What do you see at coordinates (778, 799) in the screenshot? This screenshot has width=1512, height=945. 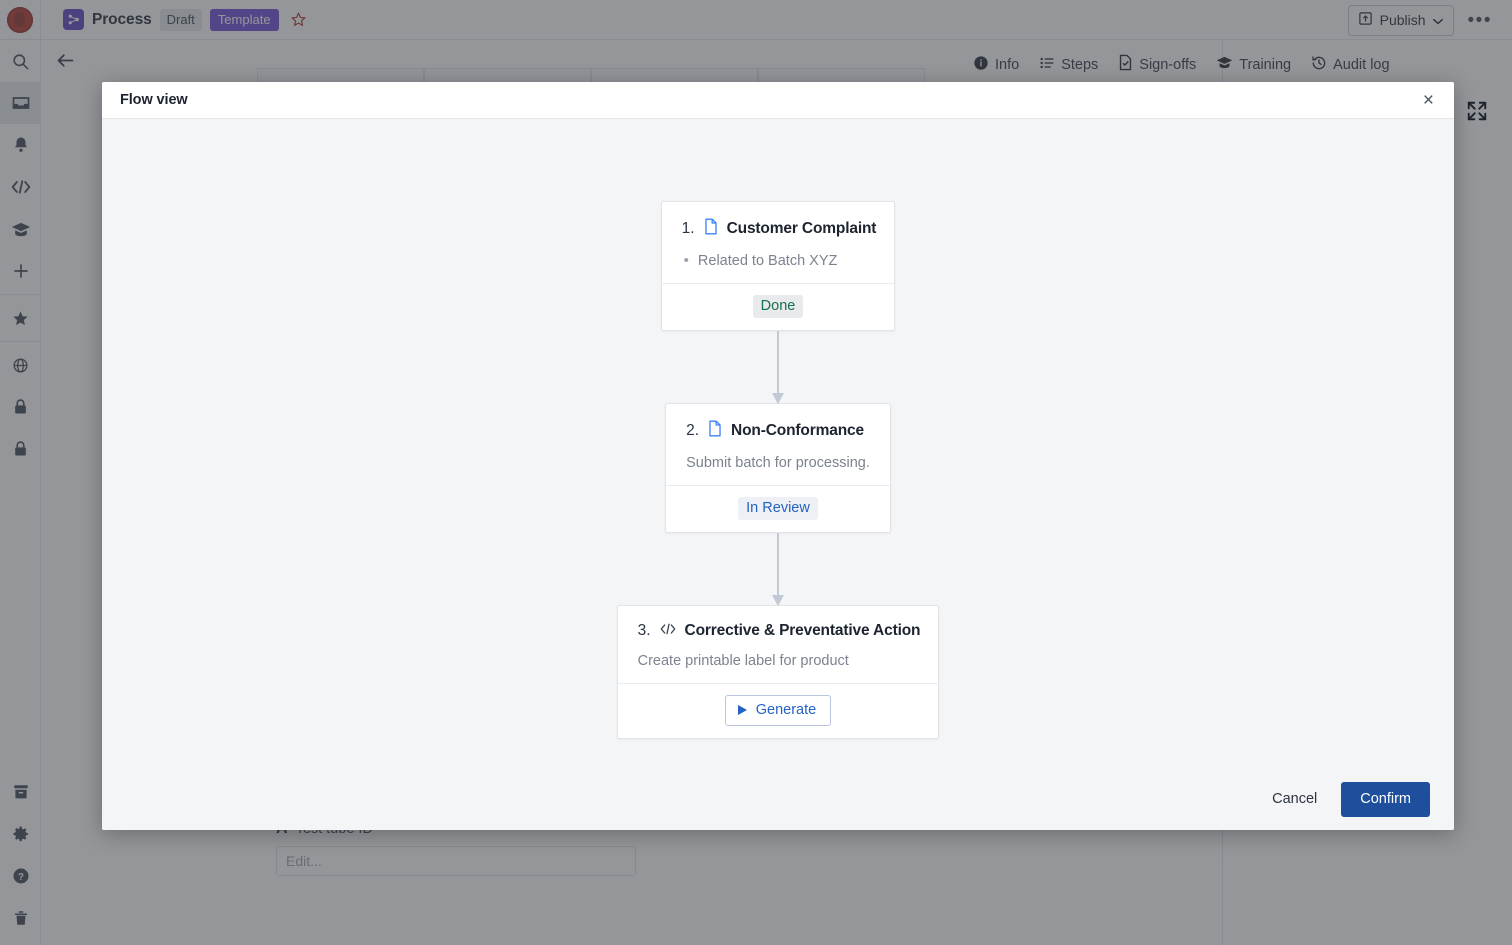 I see `modal-footer: Cancel Confirm` at bounding box center [778, 799].